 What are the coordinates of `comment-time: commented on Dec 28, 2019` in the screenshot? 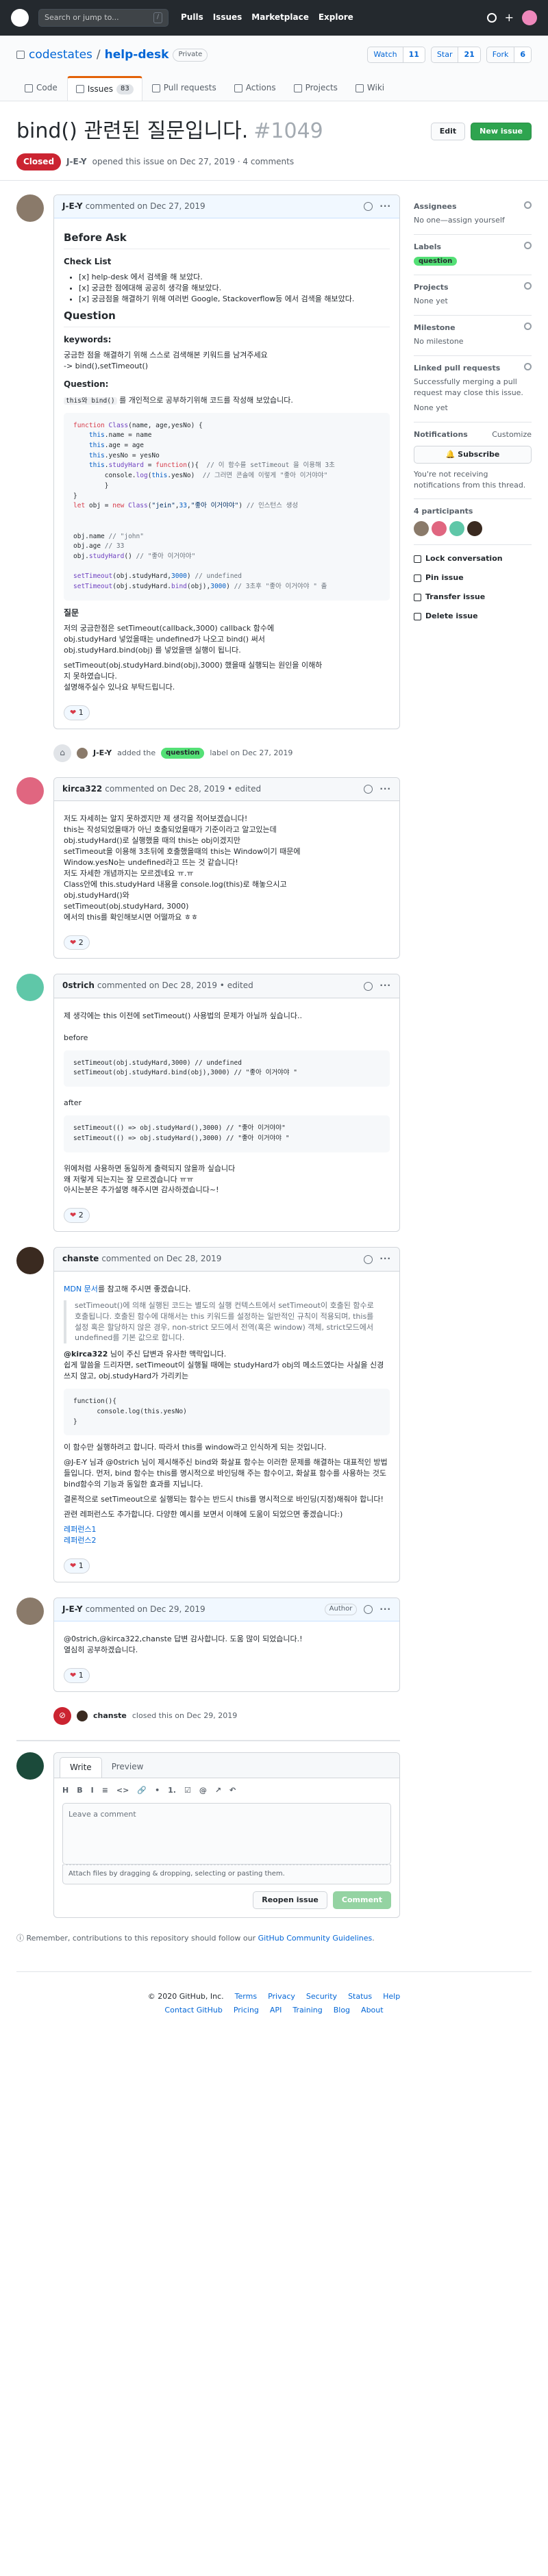 It's located at (161, 1259).